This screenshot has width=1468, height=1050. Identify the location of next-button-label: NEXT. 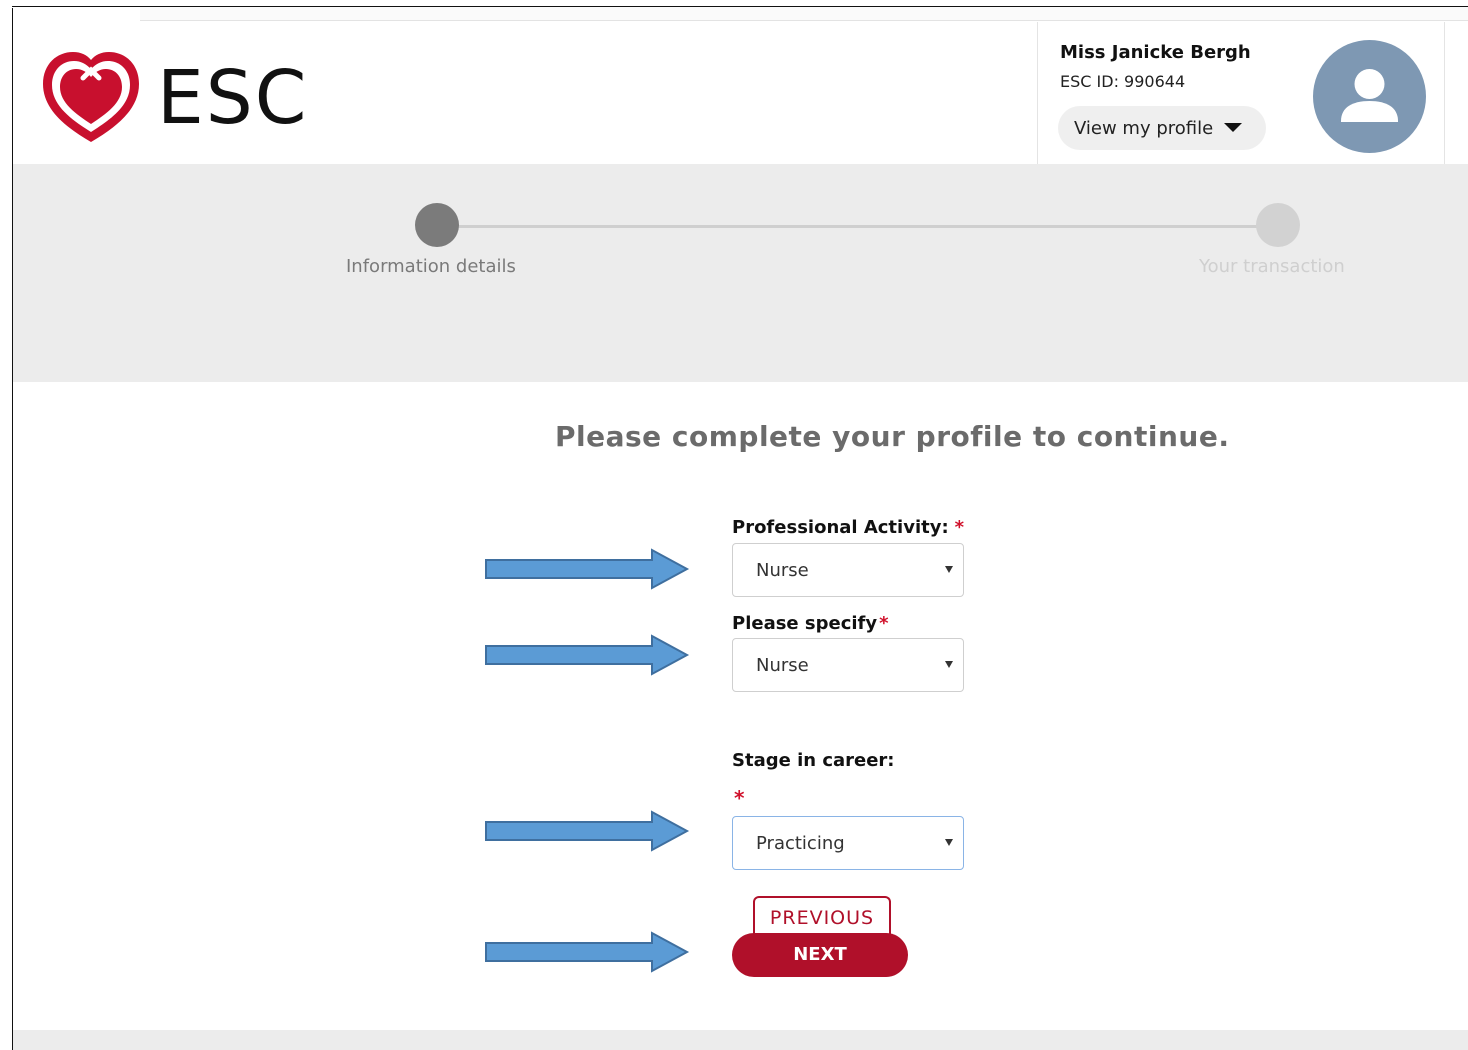
(820, 954).